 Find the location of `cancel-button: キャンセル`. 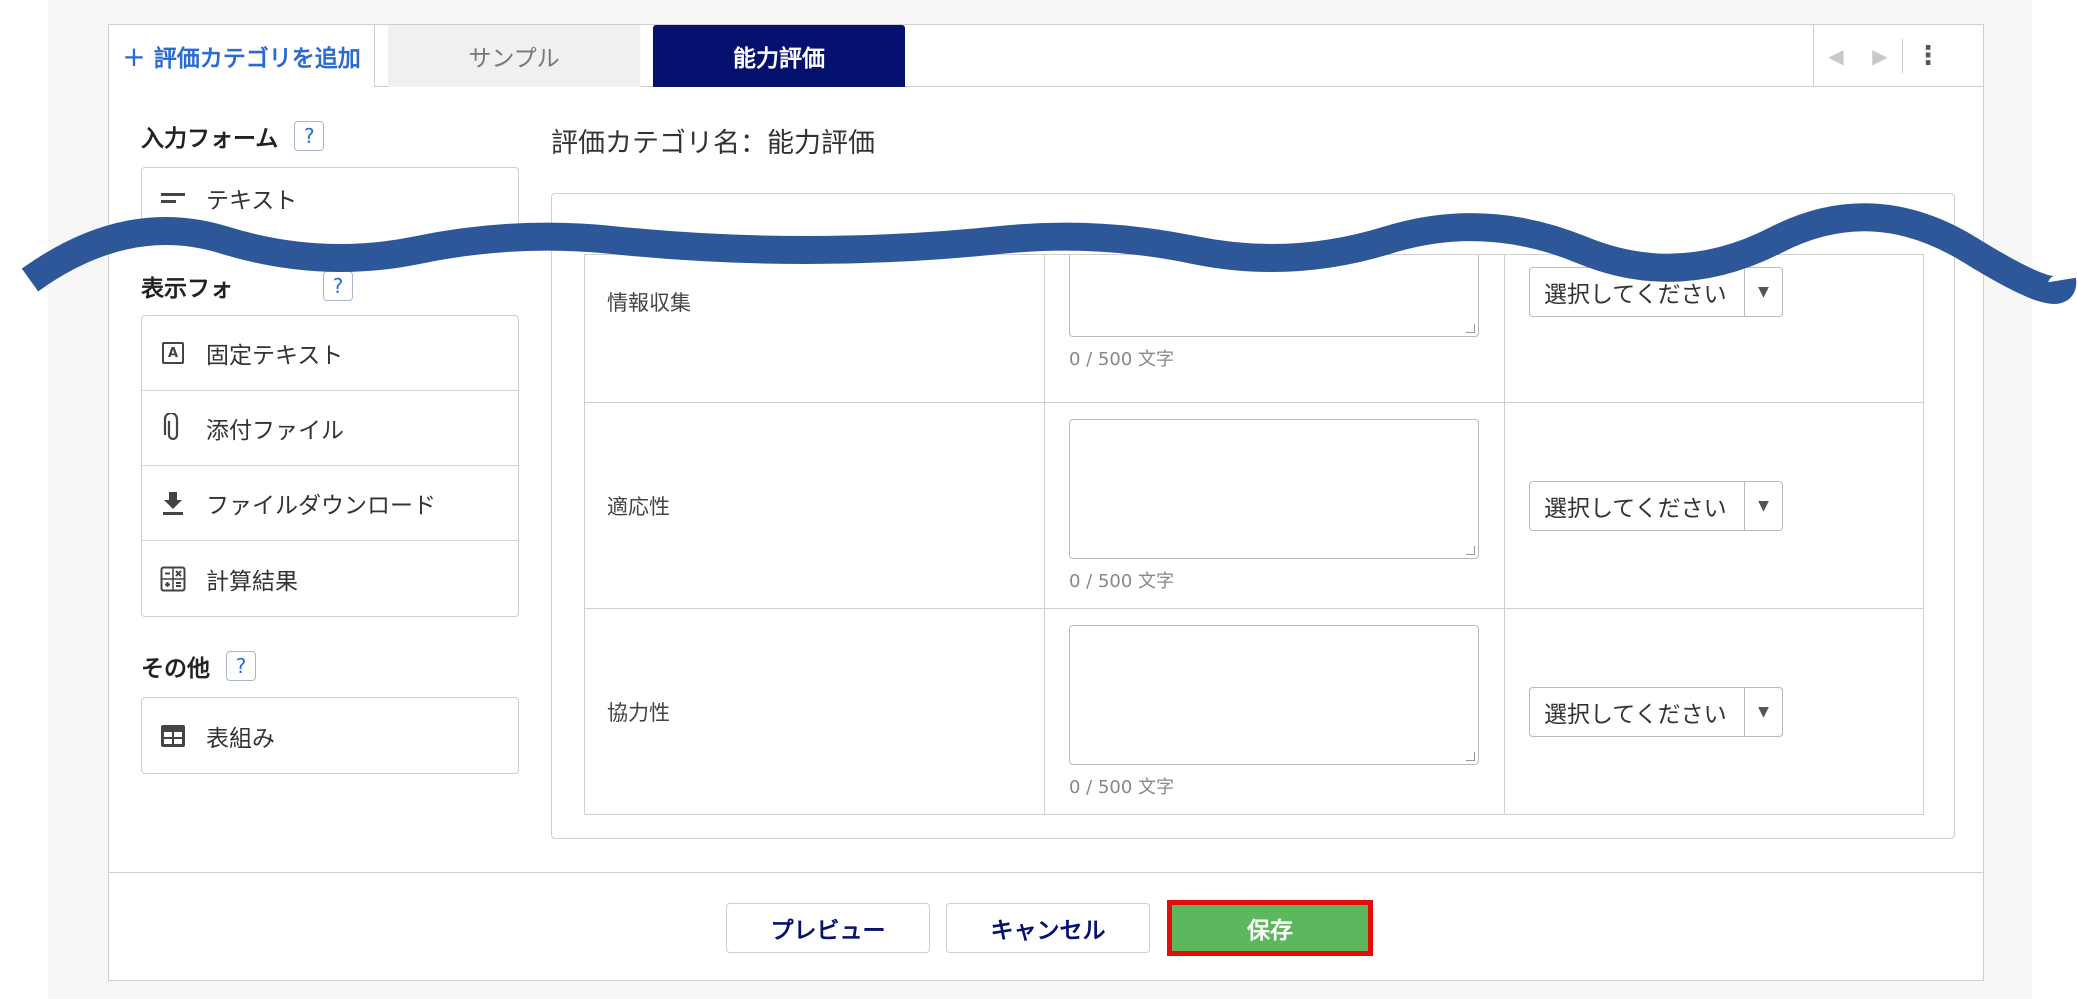

cancel-button: キャンセル is located at coordinates (1048, 928).